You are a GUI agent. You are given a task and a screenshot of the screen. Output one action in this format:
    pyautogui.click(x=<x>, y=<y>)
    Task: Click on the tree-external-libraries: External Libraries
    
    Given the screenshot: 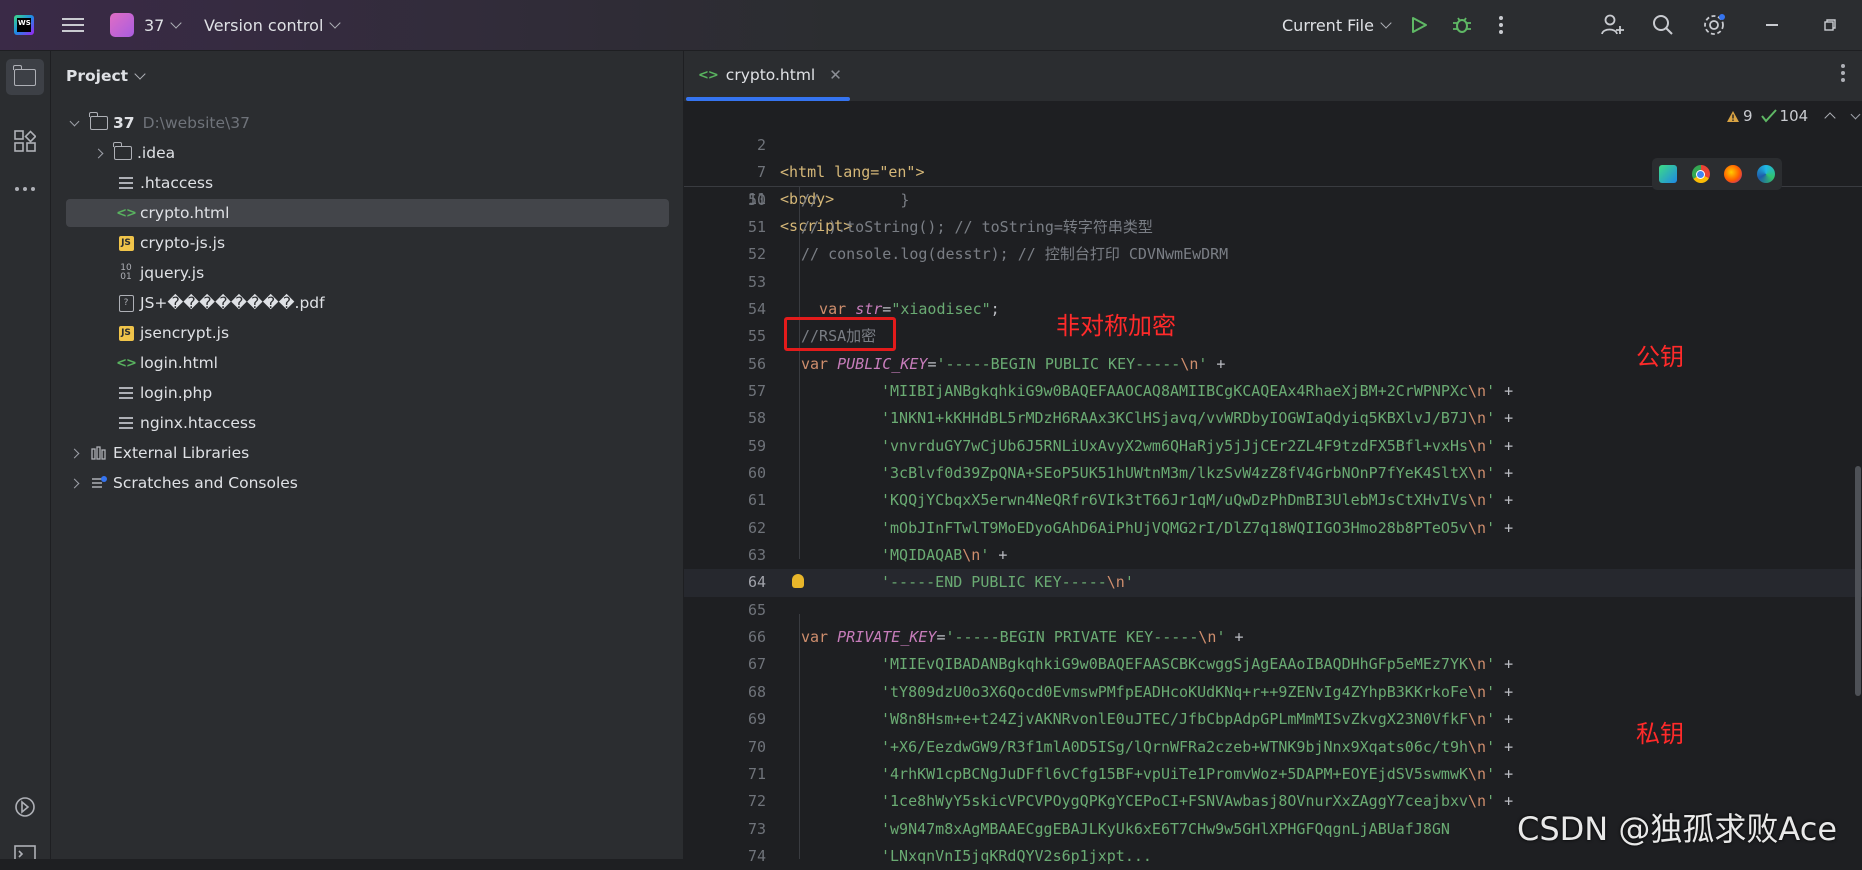 What is the action you would take?
    pyautogui.click(x=367, y=453)
    